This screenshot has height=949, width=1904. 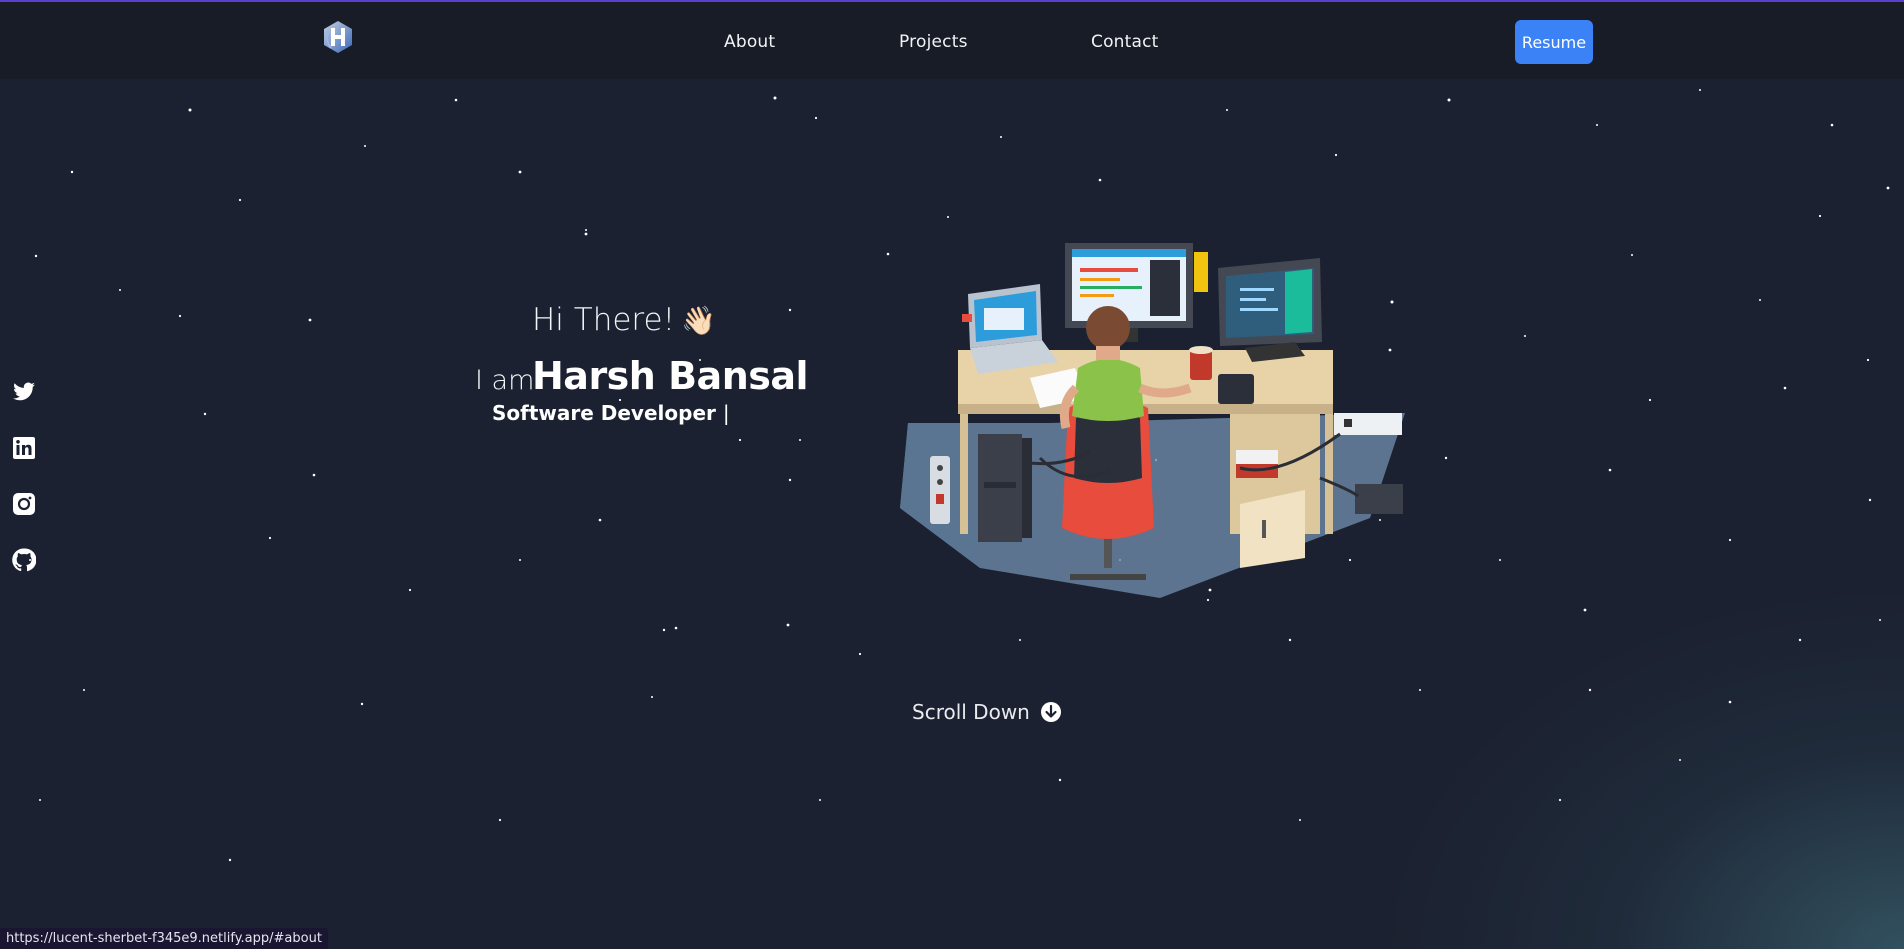 What do you see at coordinates (1125, 42) in the screenshot?
I see `nav-link-contact: Contact` at bounding box center [1125, 42].